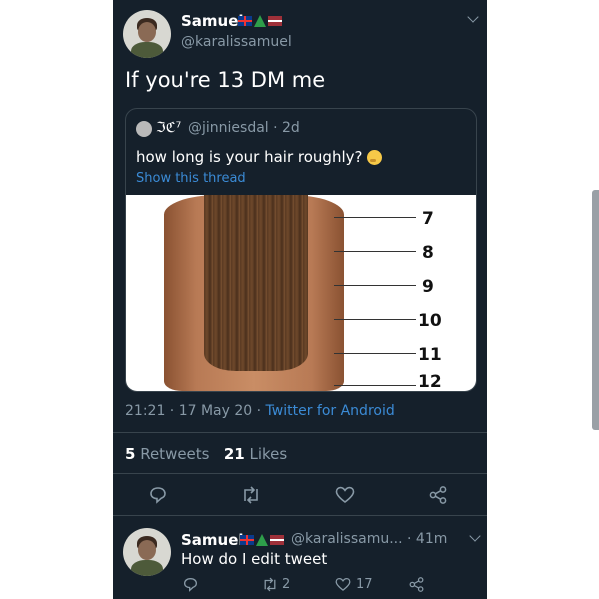  Describe the element at coordinates (236, 42) in the screenshot. I see `author-handle: @karalissamuel` at that location.